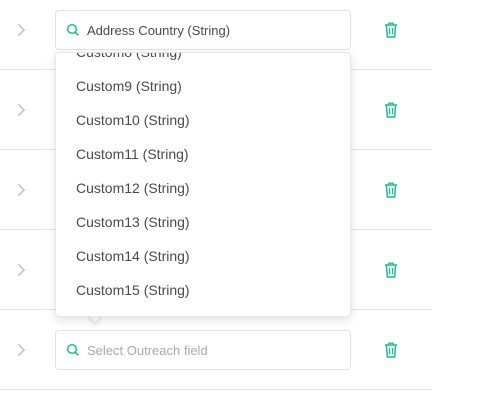 This screenshot has width=484, height=409. Describe the element at coordinates (203, 86) in the screenshot. I see `dropdown-option: Custom9 (String)` at that location.